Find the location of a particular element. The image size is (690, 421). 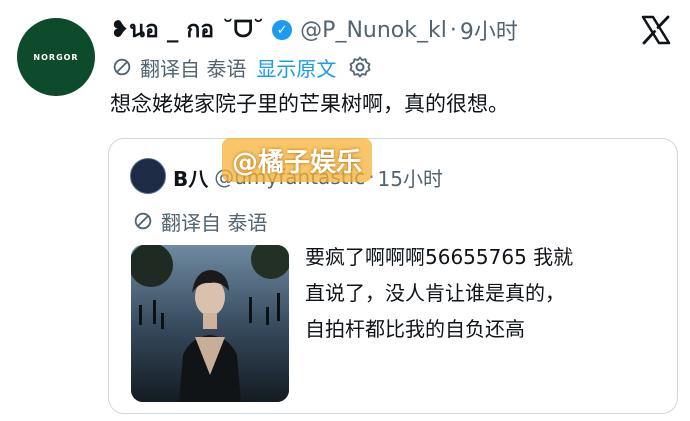

gear-icon is located at coordinates (360, 67).